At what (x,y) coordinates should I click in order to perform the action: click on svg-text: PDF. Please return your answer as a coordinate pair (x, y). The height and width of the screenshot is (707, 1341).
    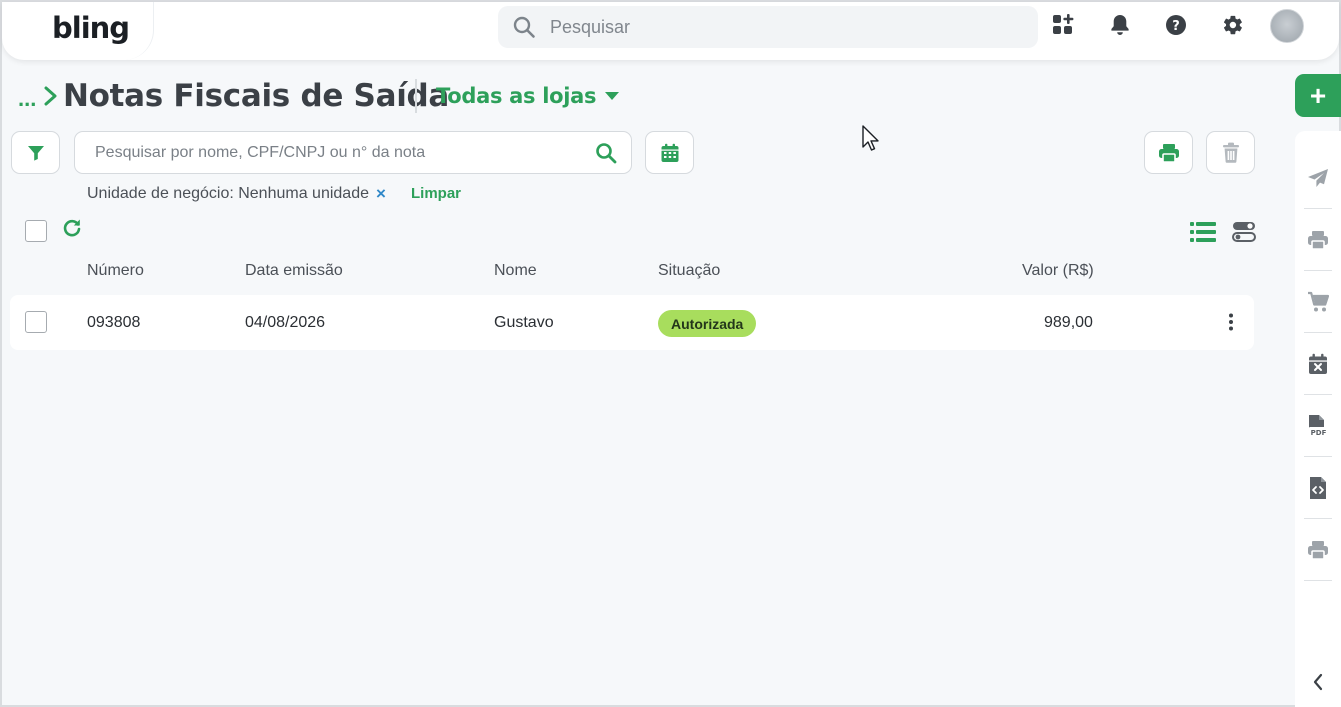
    Looking at the image, I should click on (1319, 433).